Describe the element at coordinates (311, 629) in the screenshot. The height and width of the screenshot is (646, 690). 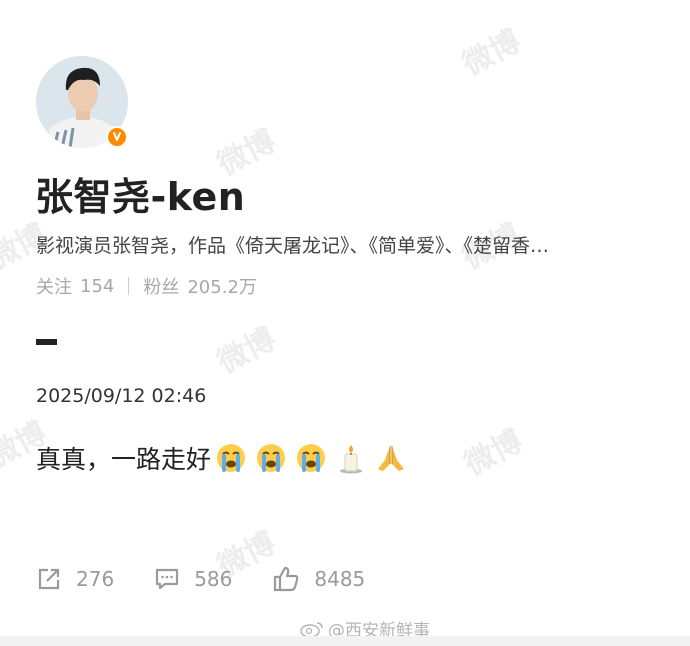
I see `weibo-logo-icon` at that location.